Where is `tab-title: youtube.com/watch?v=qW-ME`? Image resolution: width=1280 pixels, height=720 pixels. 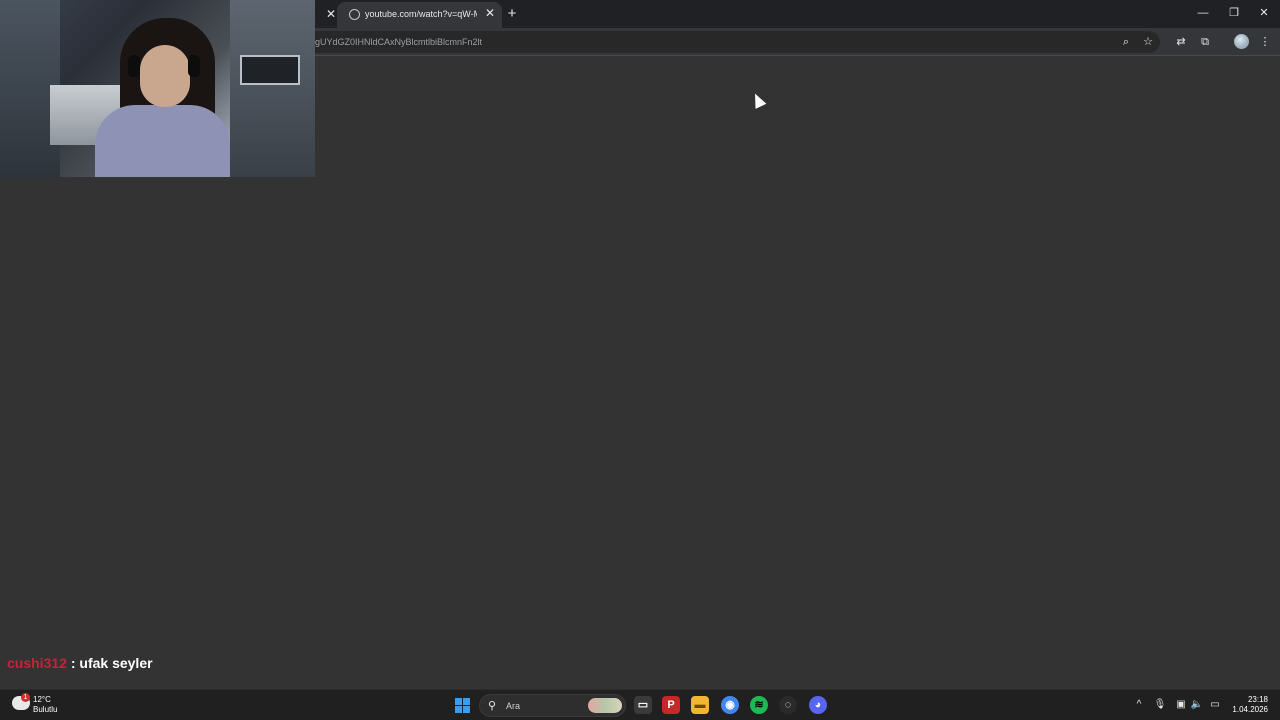 tab-title: youtube.com/watch?v=qW-ME is located at coordinates (421, 14).